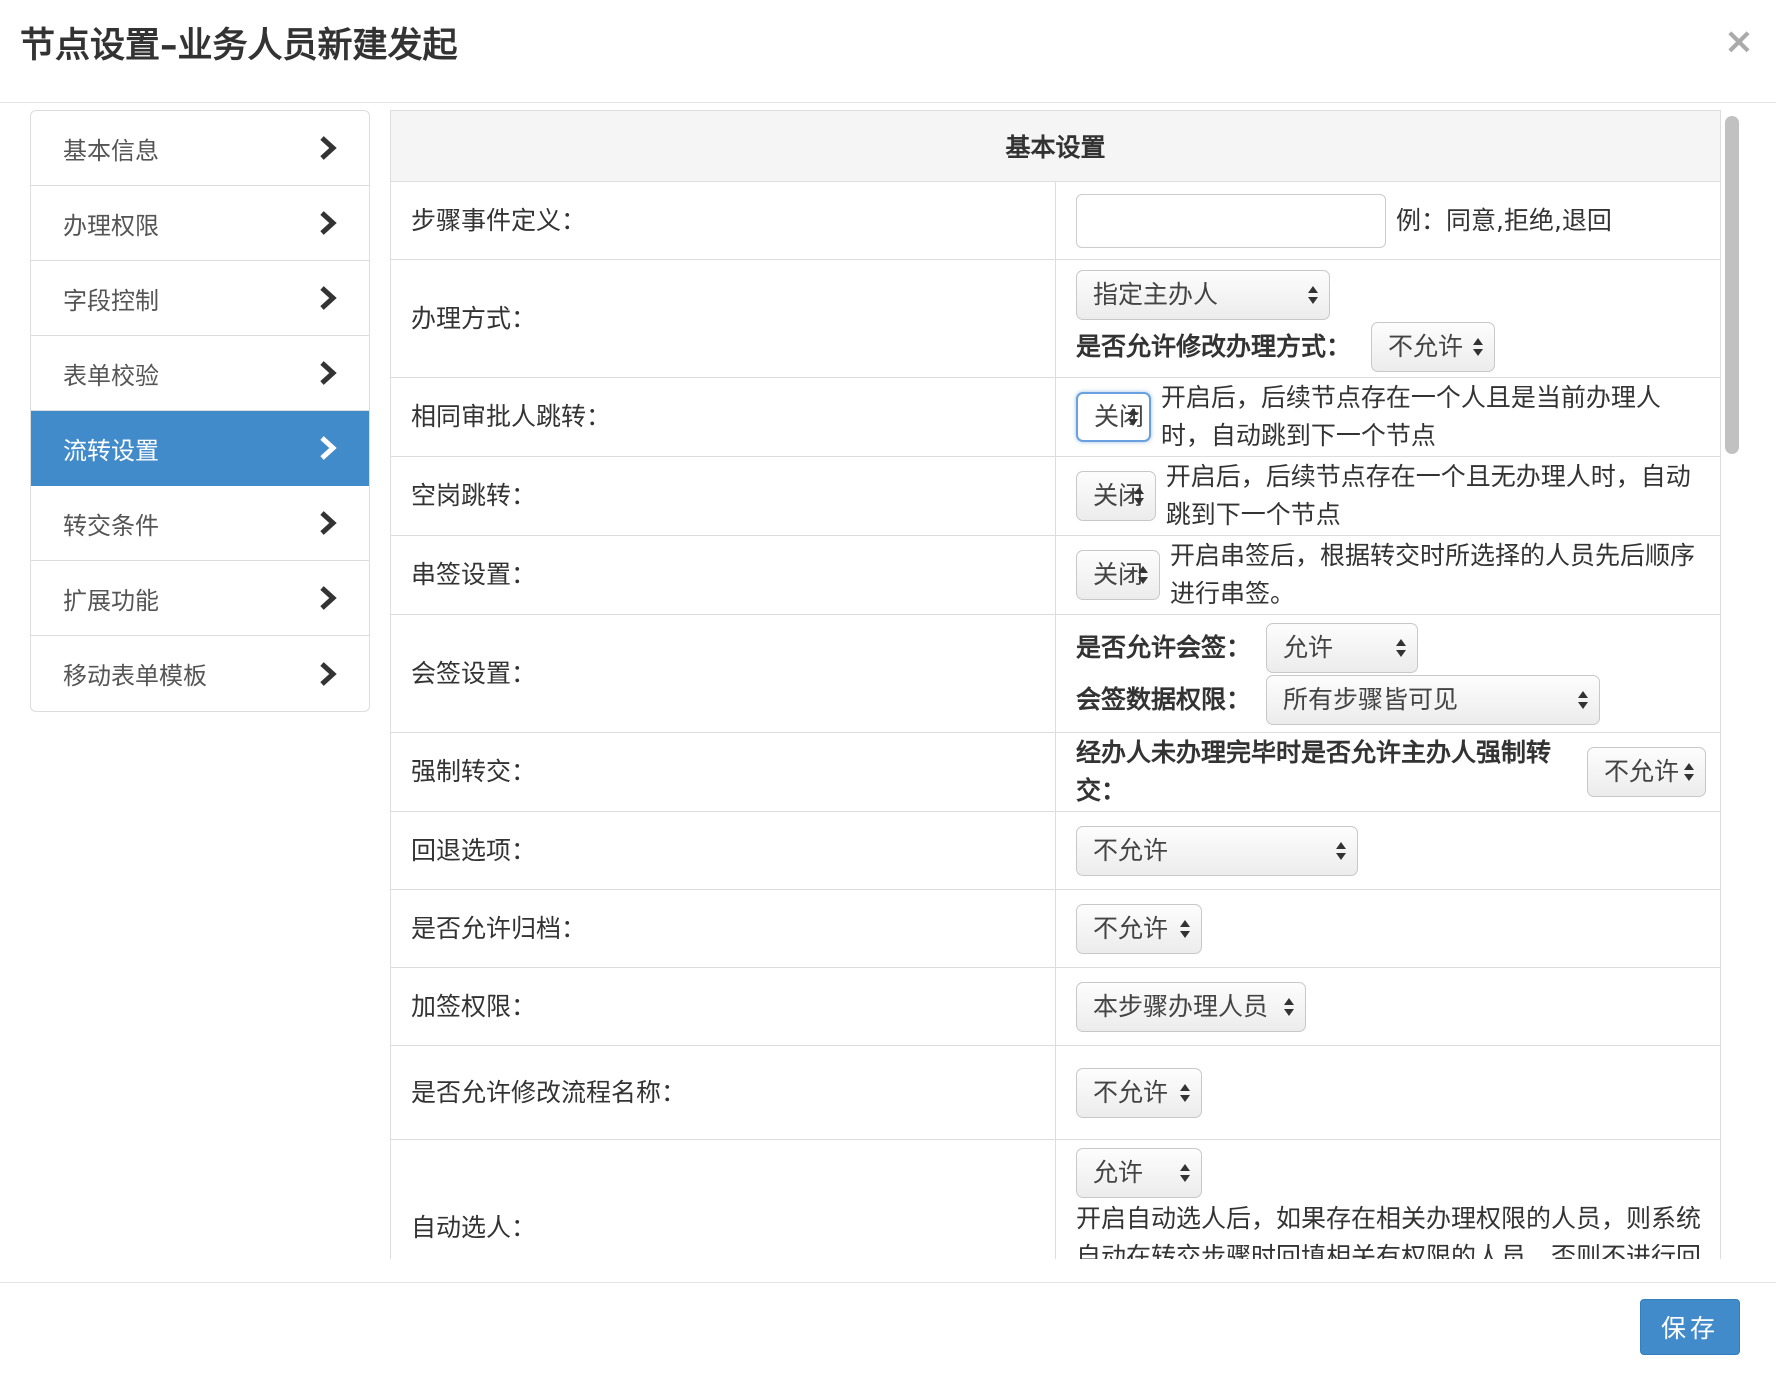 This screenshot has width=1776, height=1381. I want to click on rollback-select: 不允许, so click(1217, 850).